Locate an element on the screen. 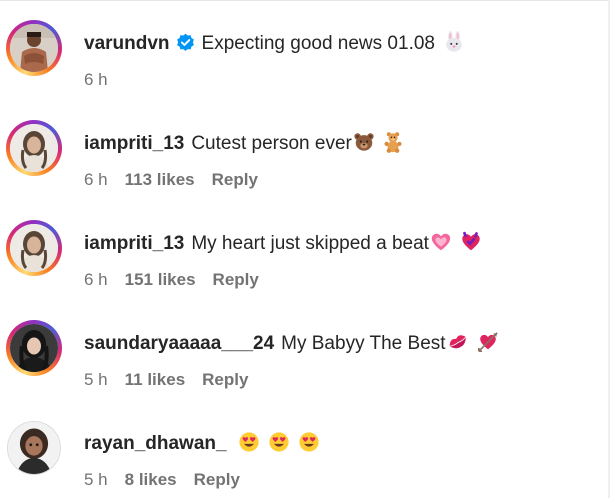  avatar-ring is located at coordinates (34, 448).